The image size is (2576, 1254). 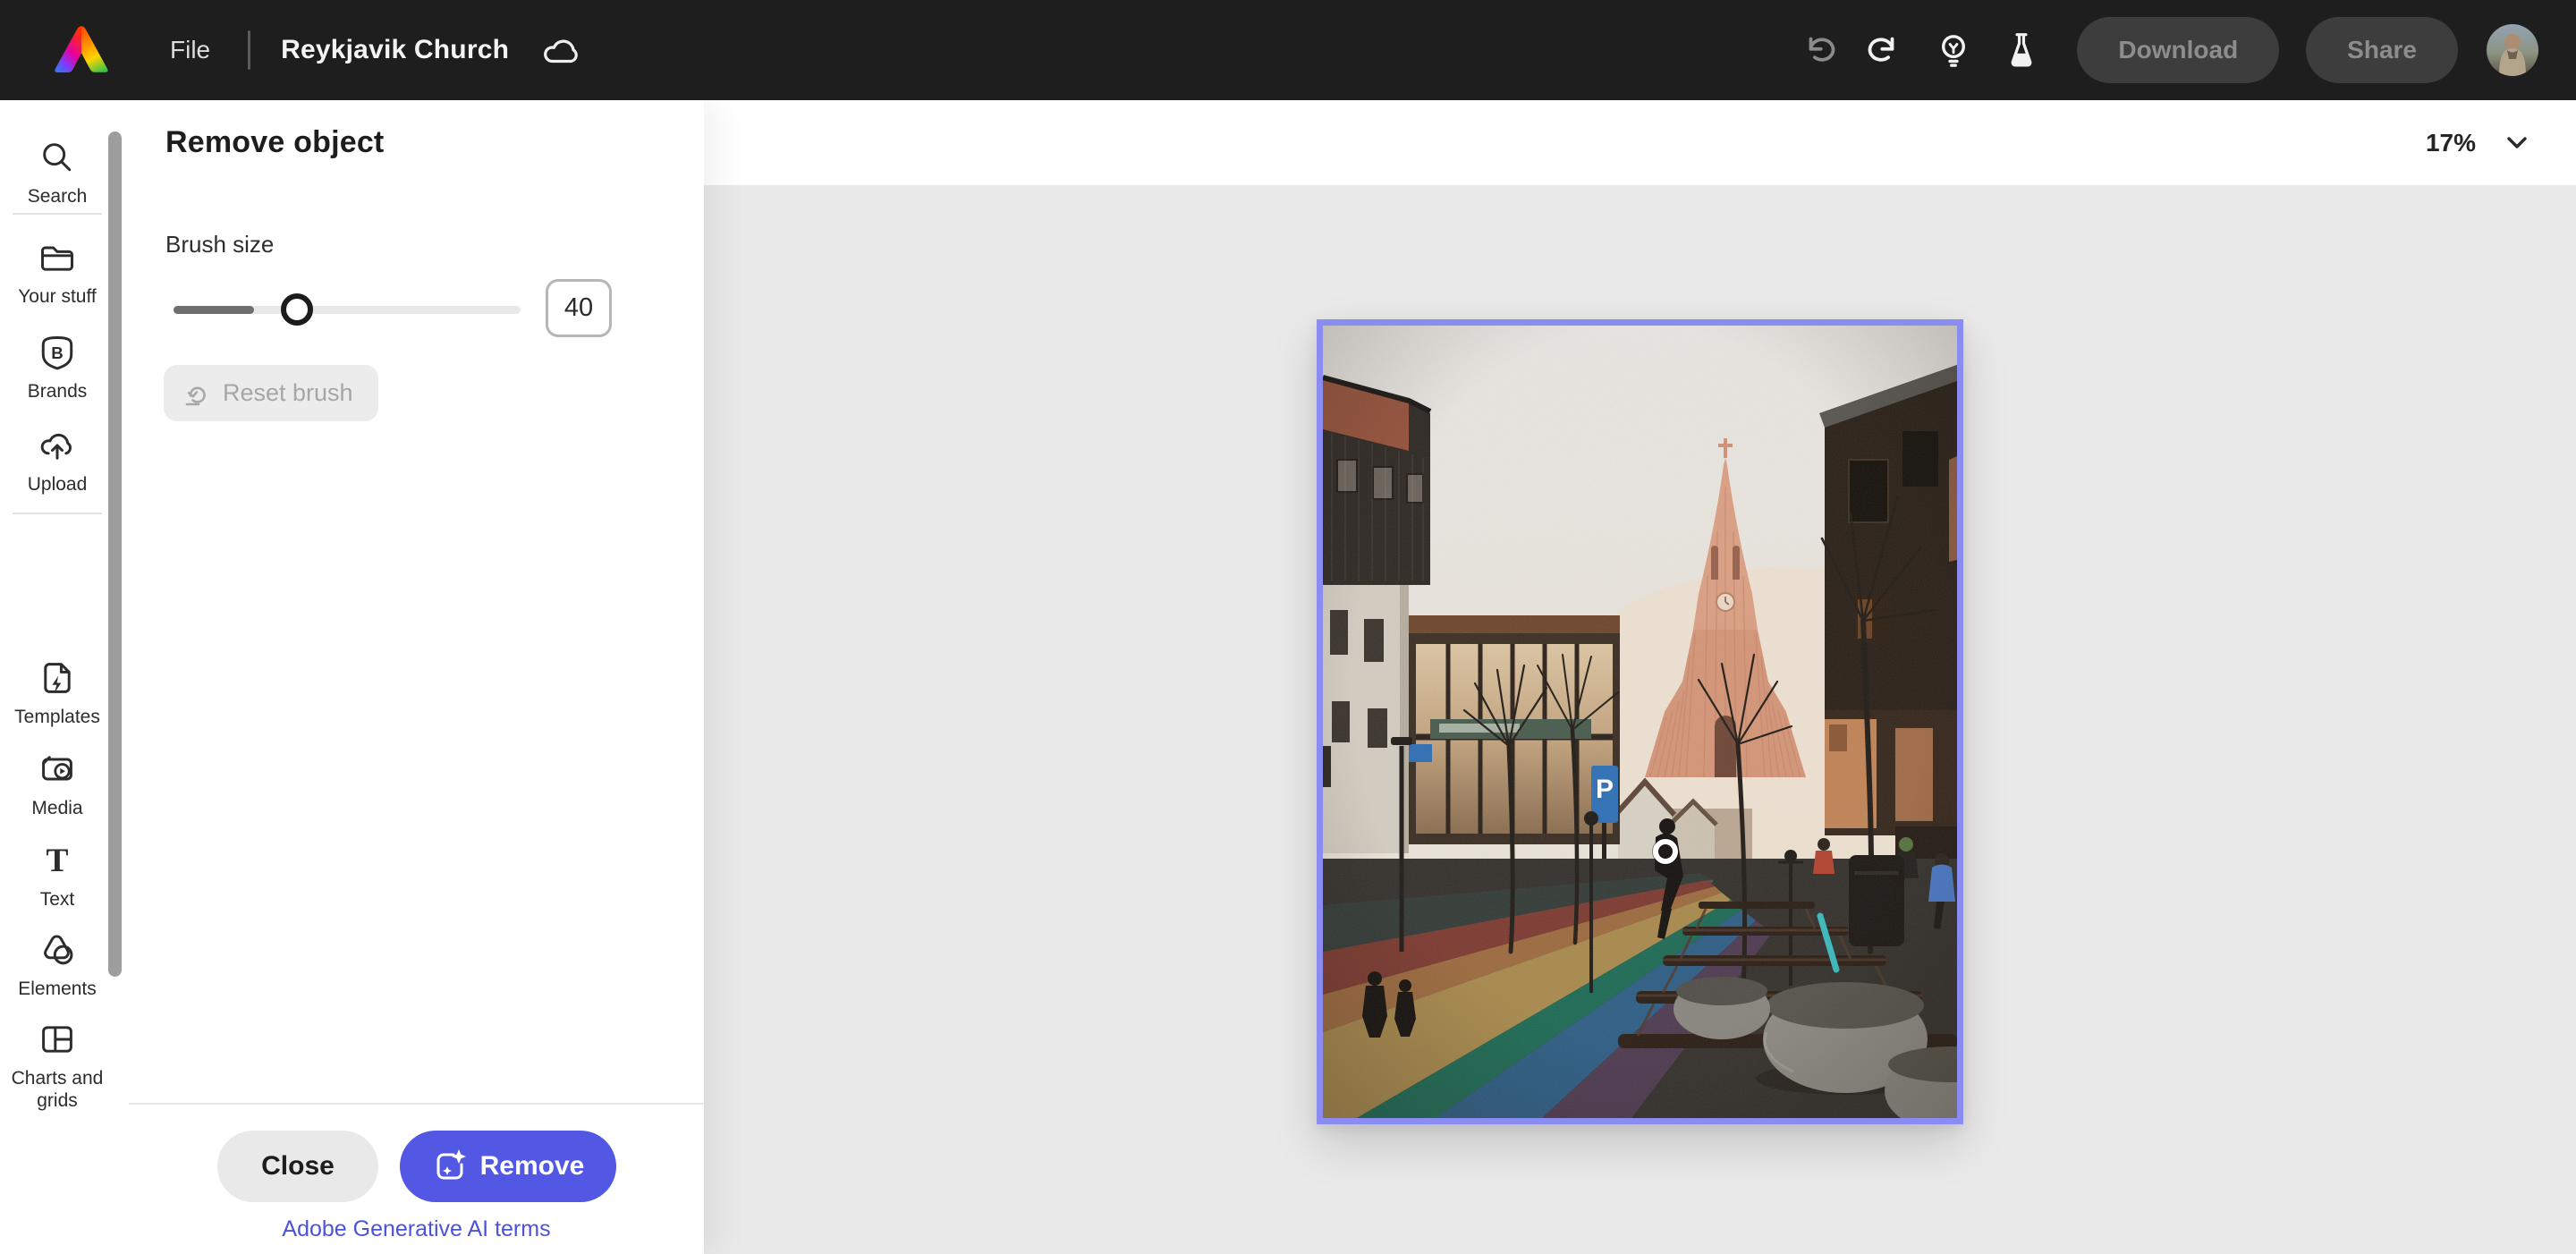 I want to click on charts-grids-icon, so click(x=57, y=1039).